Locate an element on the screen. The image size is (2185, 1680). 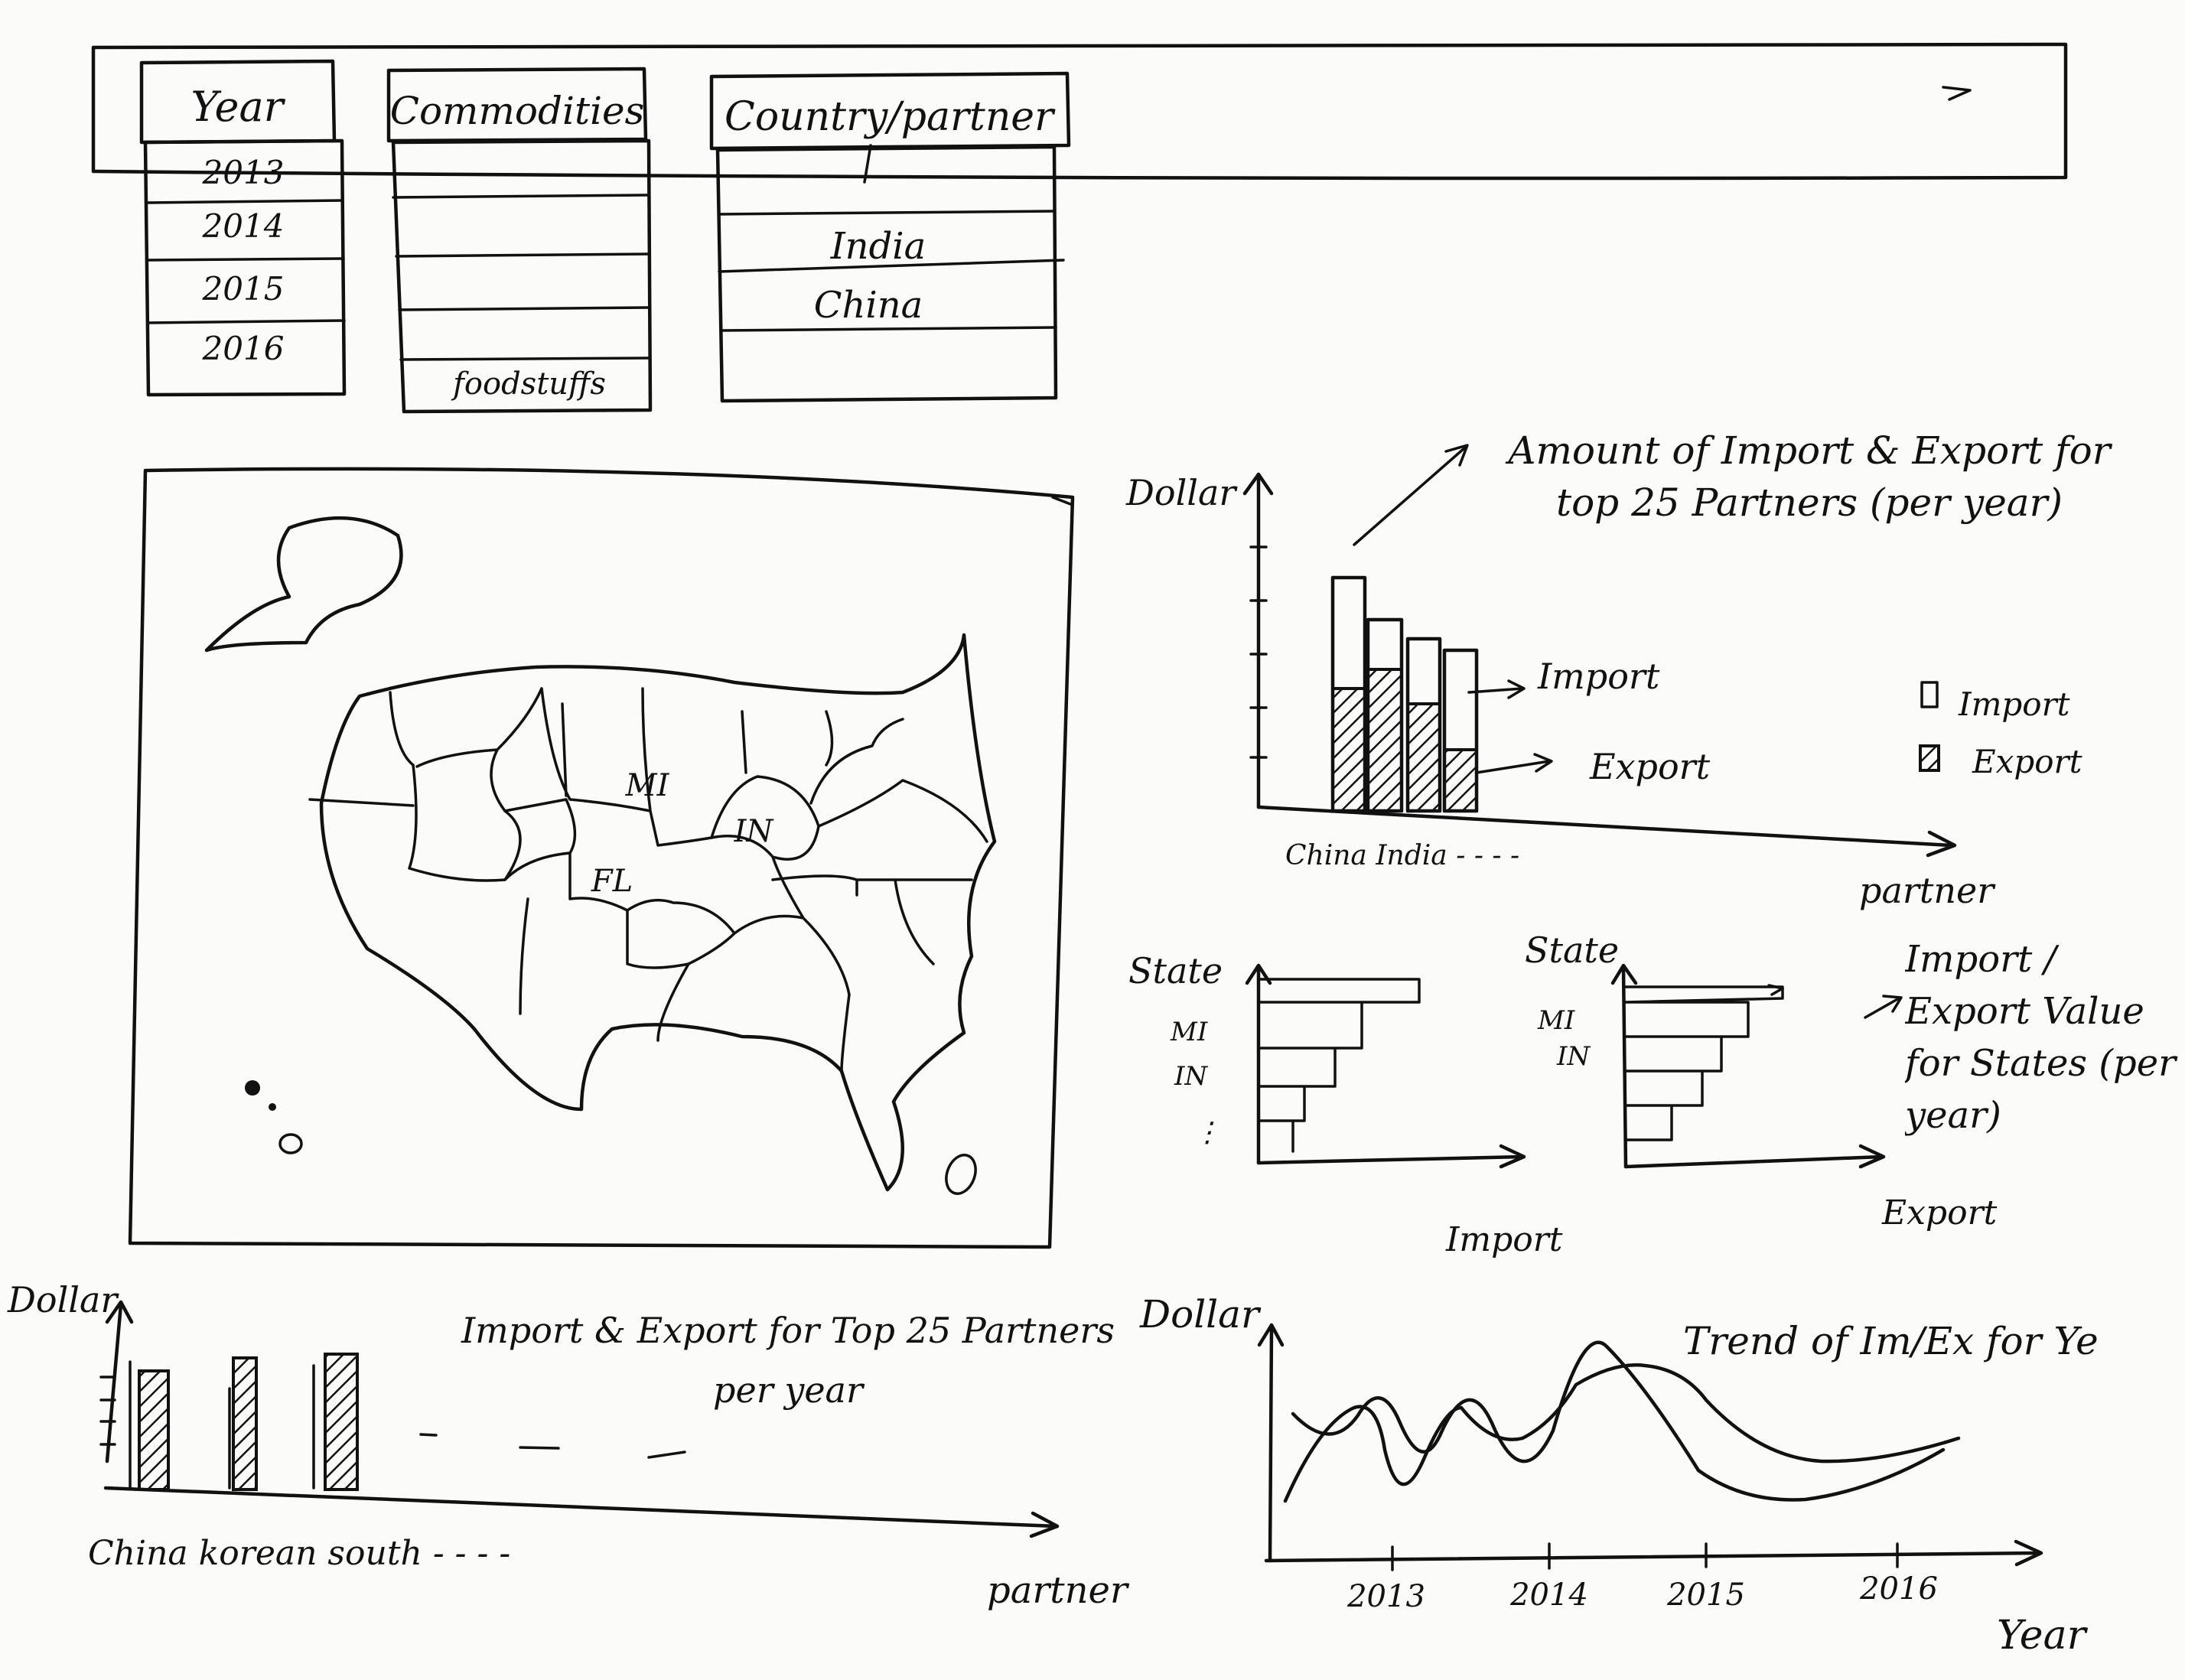
import-state-label: MI is located at coordinates (1189, 1032).